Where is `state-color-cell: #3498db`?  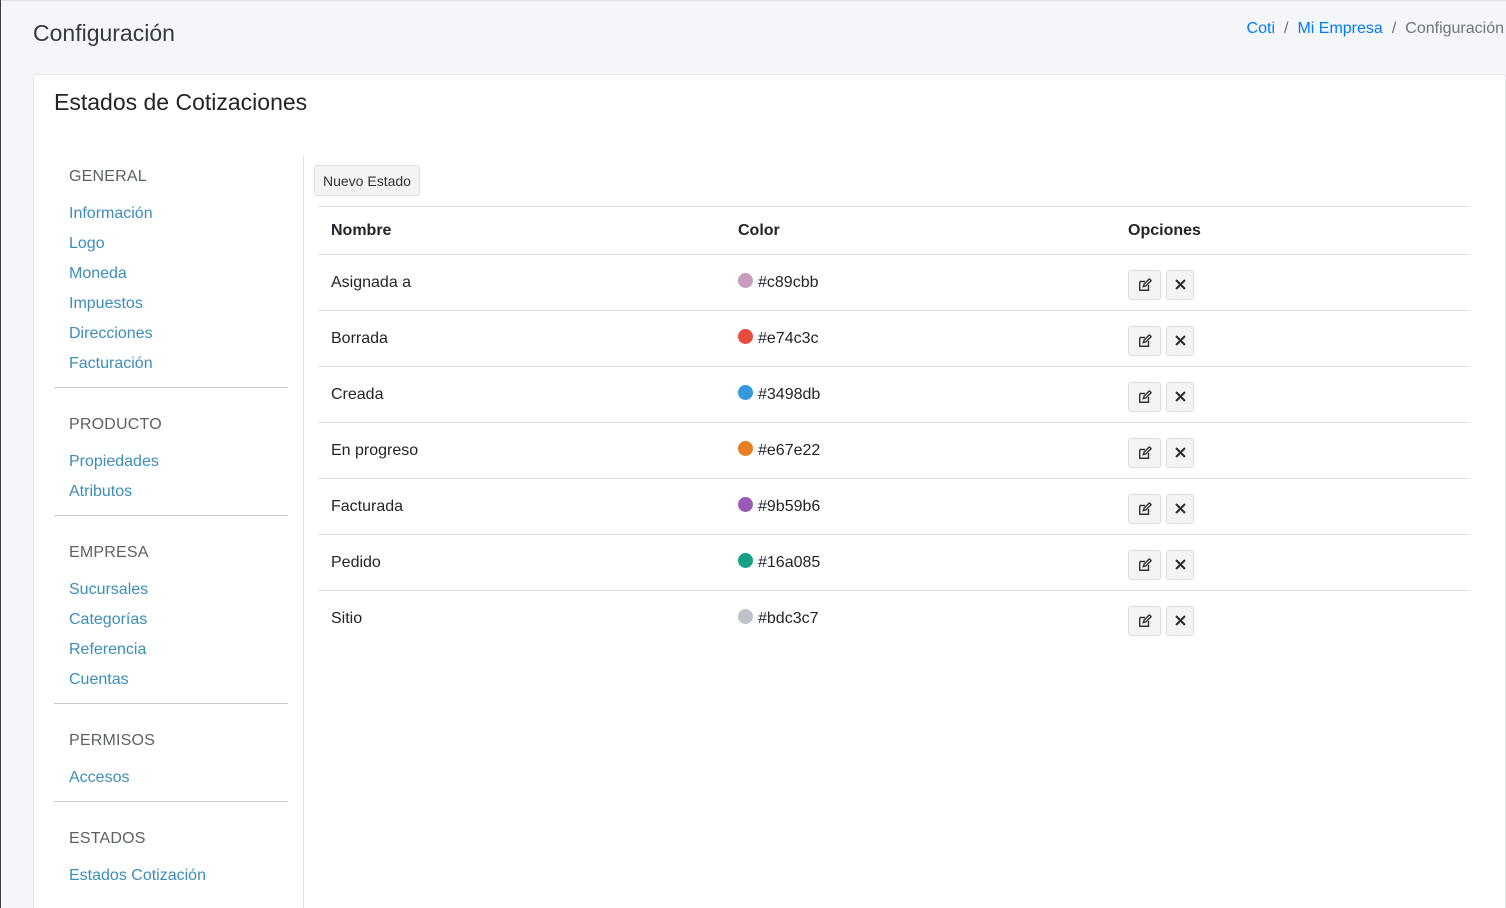
state-color-cell: #3498db is located at coordinates (920, 394).